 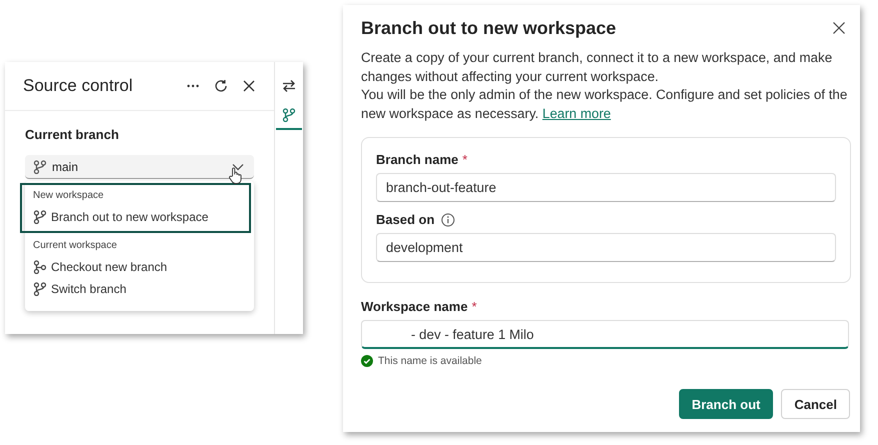 What do you see at coordinates (576, 113) in the screenshot?
I see `learn-more-link: Learn more` at bounding box center [576, 113].